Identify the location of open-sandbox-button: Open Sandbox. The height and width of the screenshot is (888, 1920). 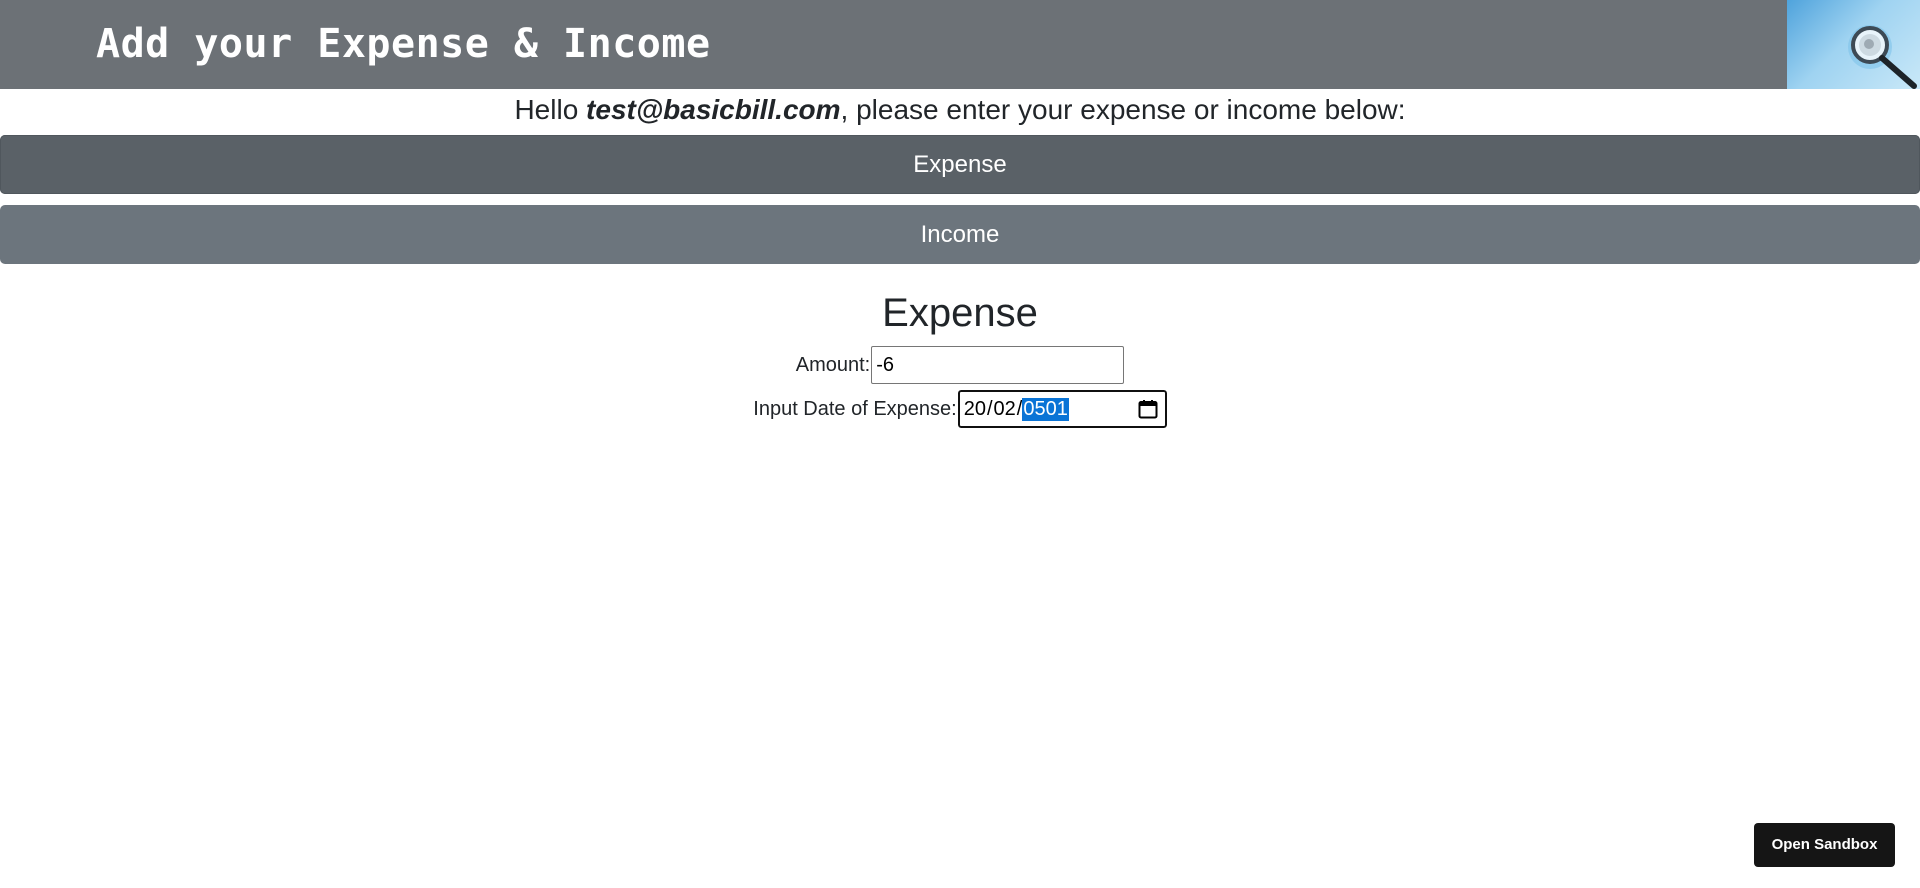
(1824, 845).